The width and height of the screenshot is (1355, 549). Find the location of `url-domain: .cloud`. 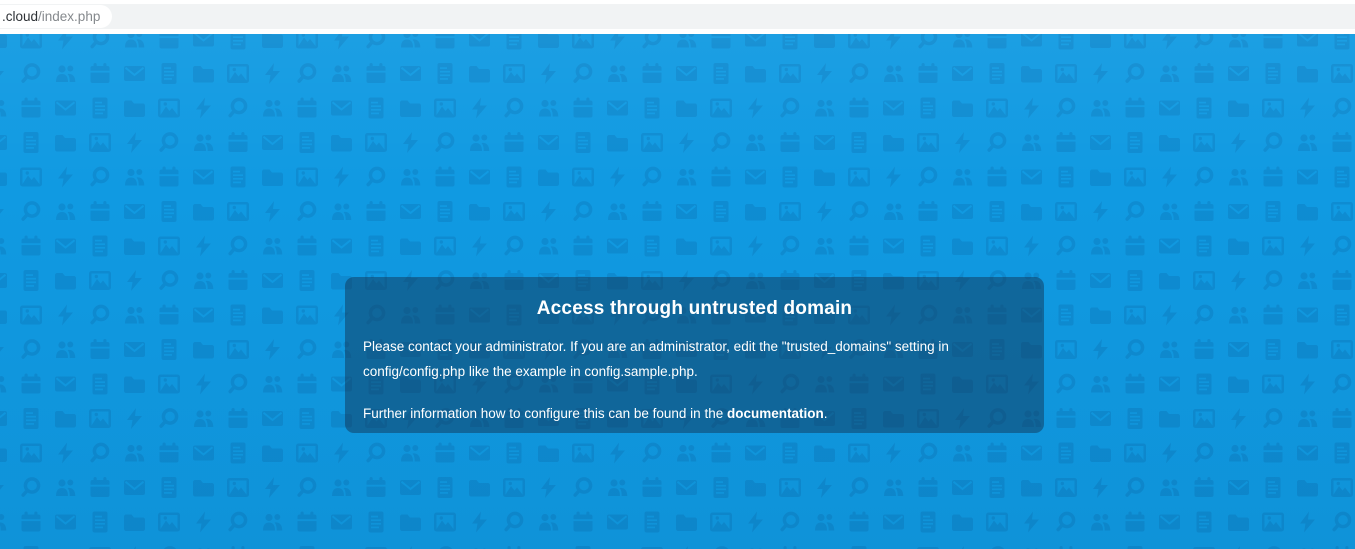

url-domain: .cloud is located at coordinates (20, 16).